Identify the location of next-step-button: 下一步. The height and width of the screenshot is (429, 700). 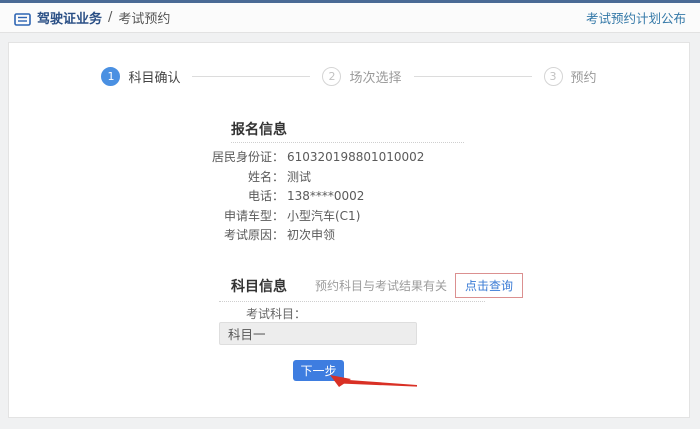
(318, 370).